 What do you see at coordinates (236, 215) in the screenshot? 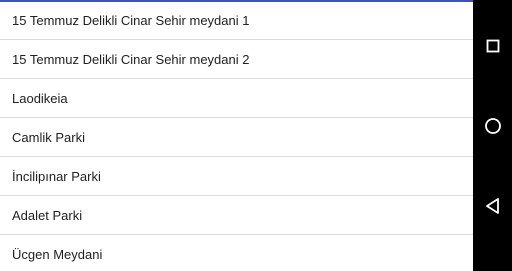
I see `list-item: Adalet Parki` at bounding box center [236, 215].